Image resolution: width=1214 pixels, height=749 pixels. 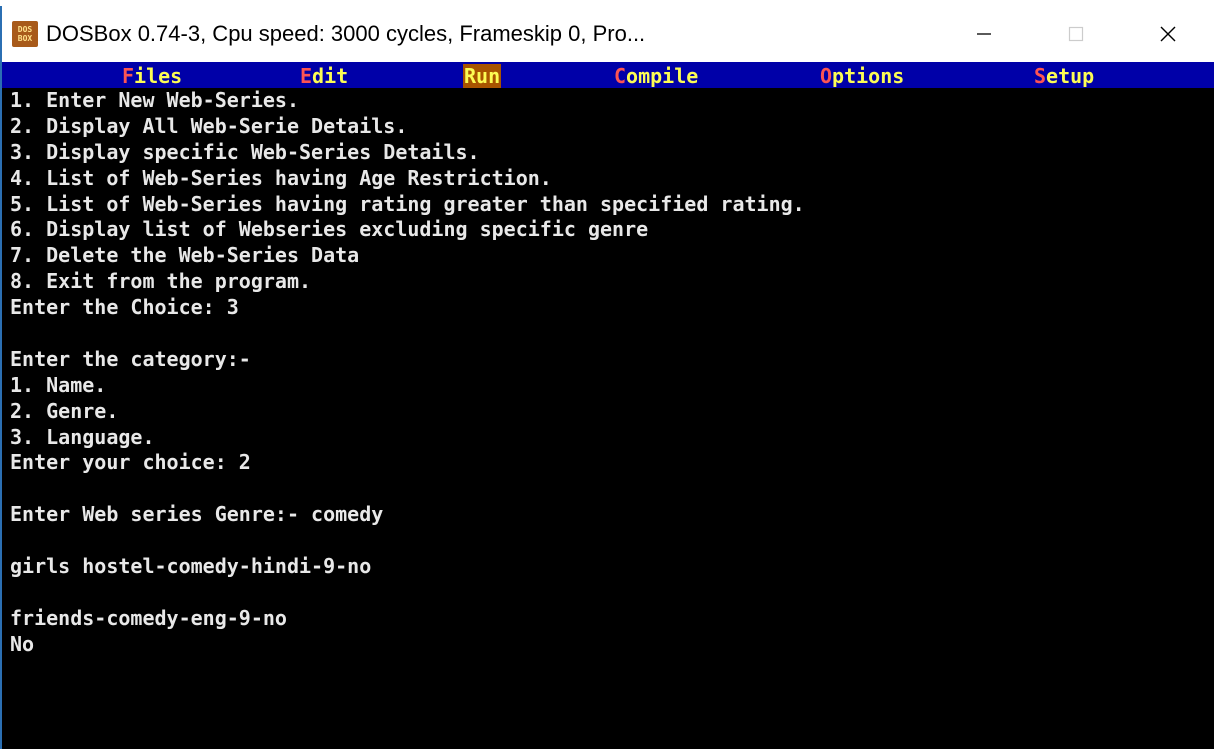 I want to click on console-line: 1. Enter New Web-Series., so click(x=154, y=100).